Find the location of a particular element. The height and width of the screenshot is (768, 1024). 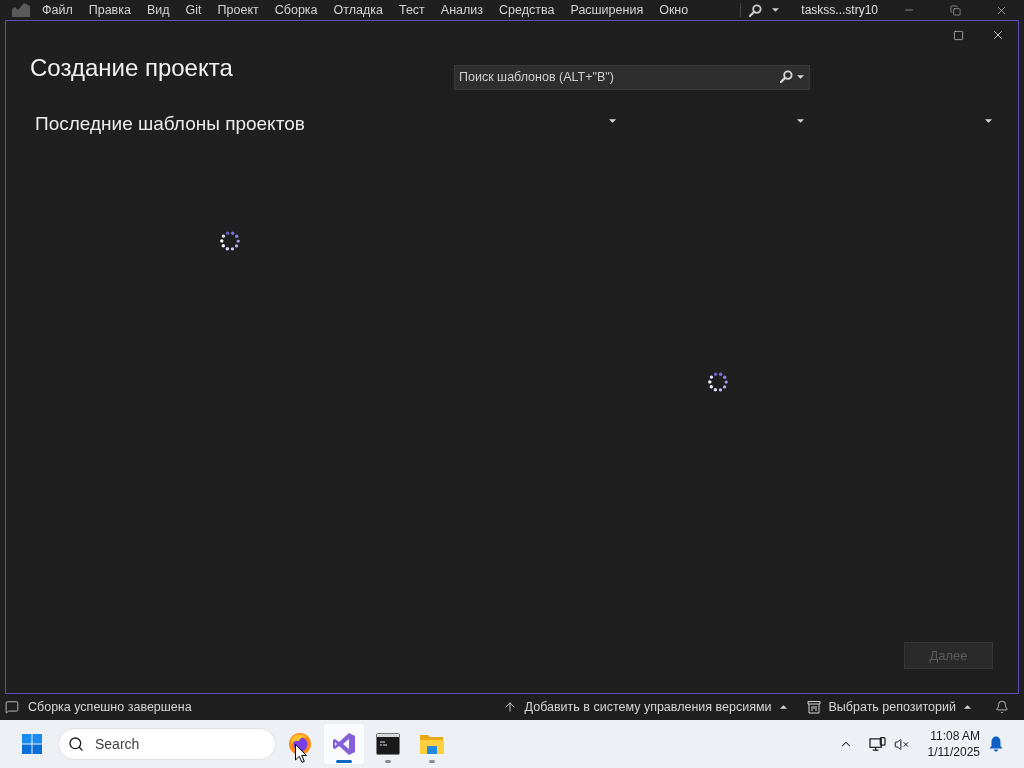

message-icon is located at coordinates (12, 707).